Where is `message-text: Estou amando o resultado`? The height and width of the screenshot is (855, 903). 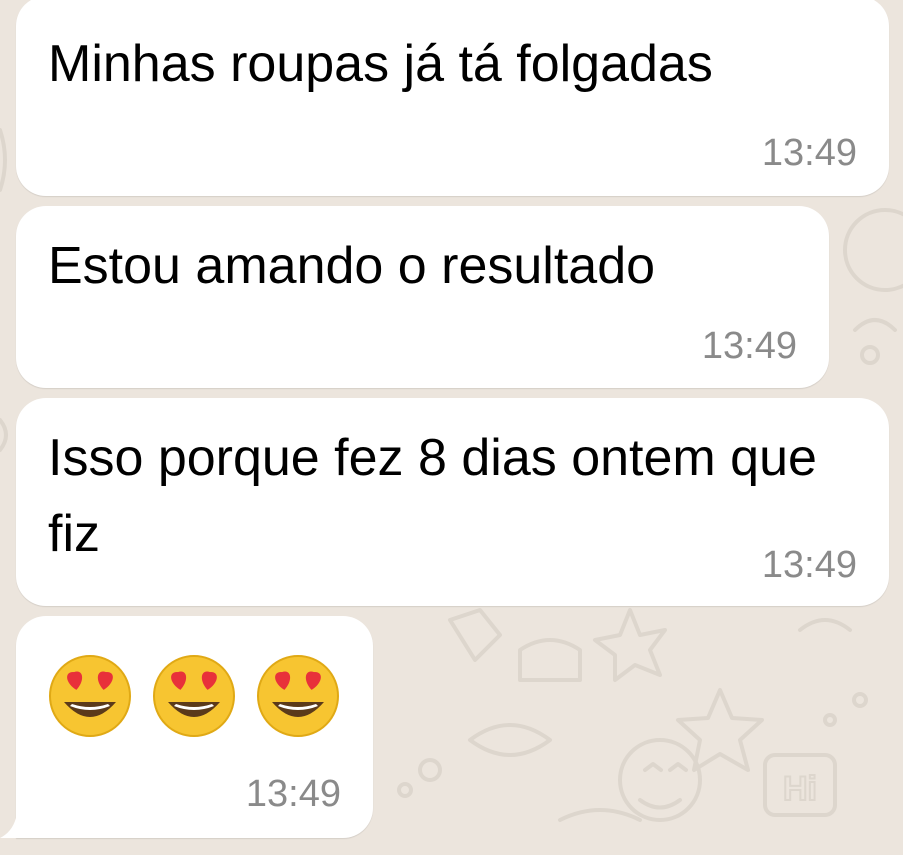 message-text: Estou amando o resultado is located at coordinates (352, 266).